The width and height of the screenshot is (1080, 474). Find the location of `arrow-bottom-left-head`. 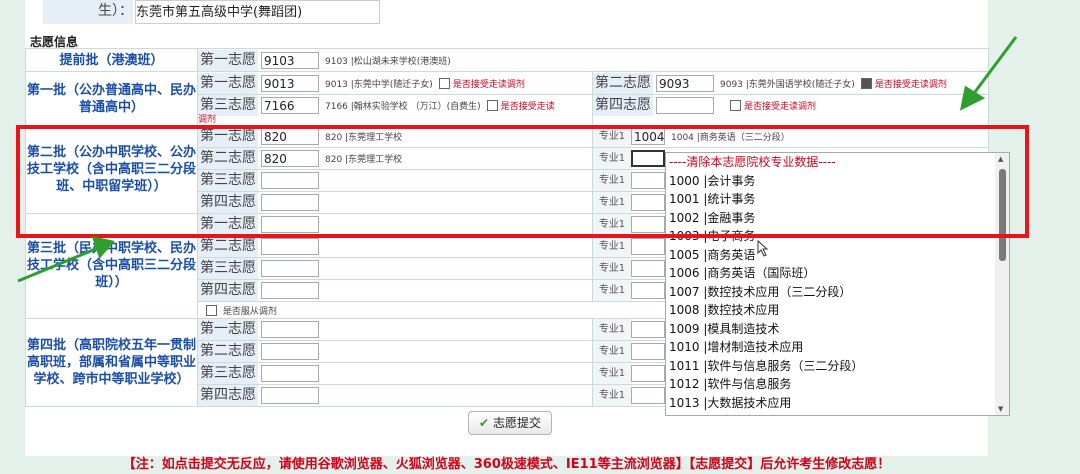

arrow-bottom-left-head is located at coordinates (103, 247).